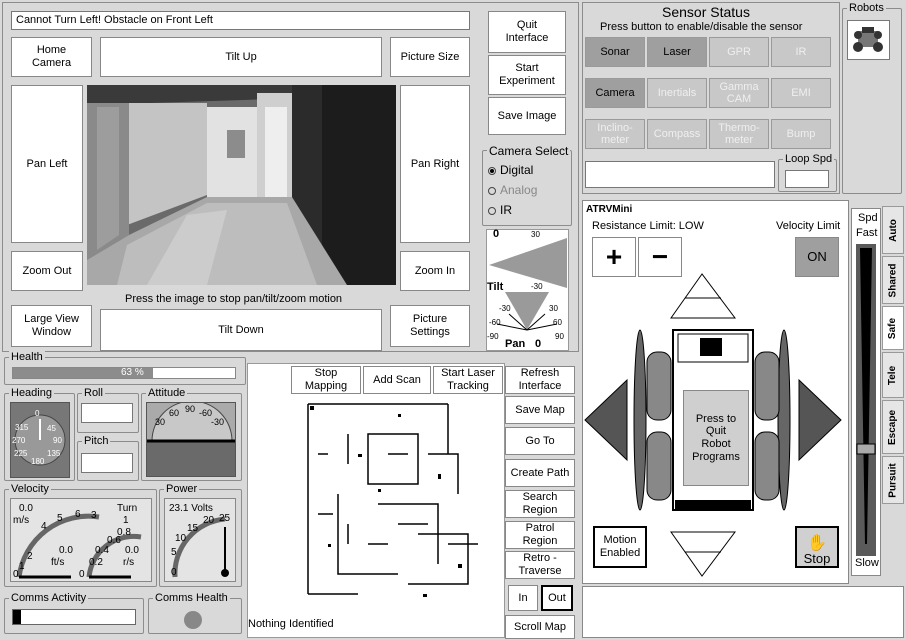  What do you see at coordinates (615, 52) in the screenshot?
I see `sensor-button-sonar: Sonar` at bounding box center [615, 52].